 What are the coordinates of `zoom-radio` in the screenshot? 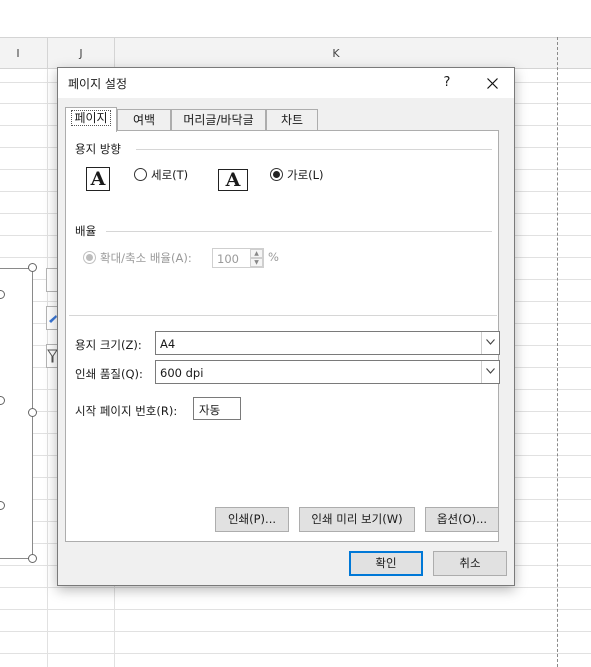 It's located at (89, 257).